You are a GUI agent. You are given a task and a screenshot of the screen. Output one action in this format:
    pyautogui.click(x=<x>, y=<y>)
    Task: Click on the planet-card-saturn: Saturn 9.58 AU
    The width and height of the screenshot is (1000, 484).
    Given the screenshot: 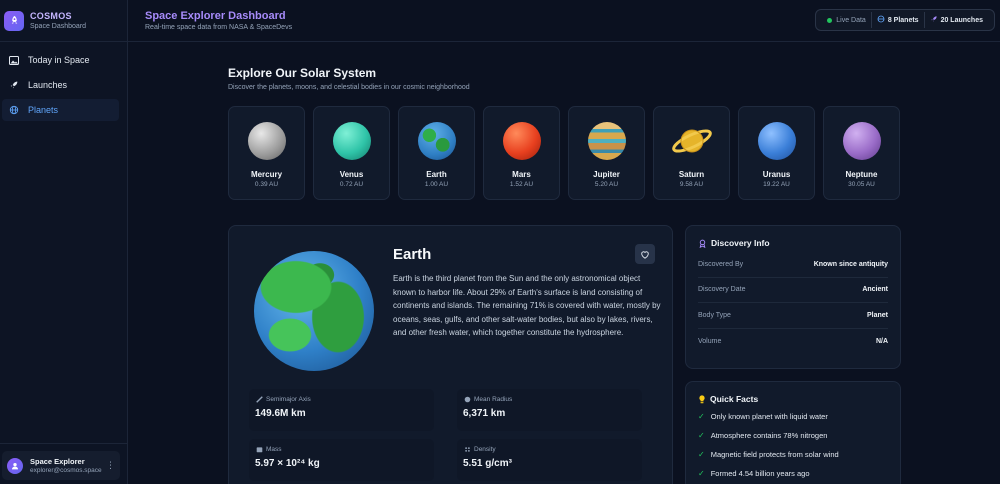 What is the action you would take?
    pyautogui.click(x=691, y=153)
    